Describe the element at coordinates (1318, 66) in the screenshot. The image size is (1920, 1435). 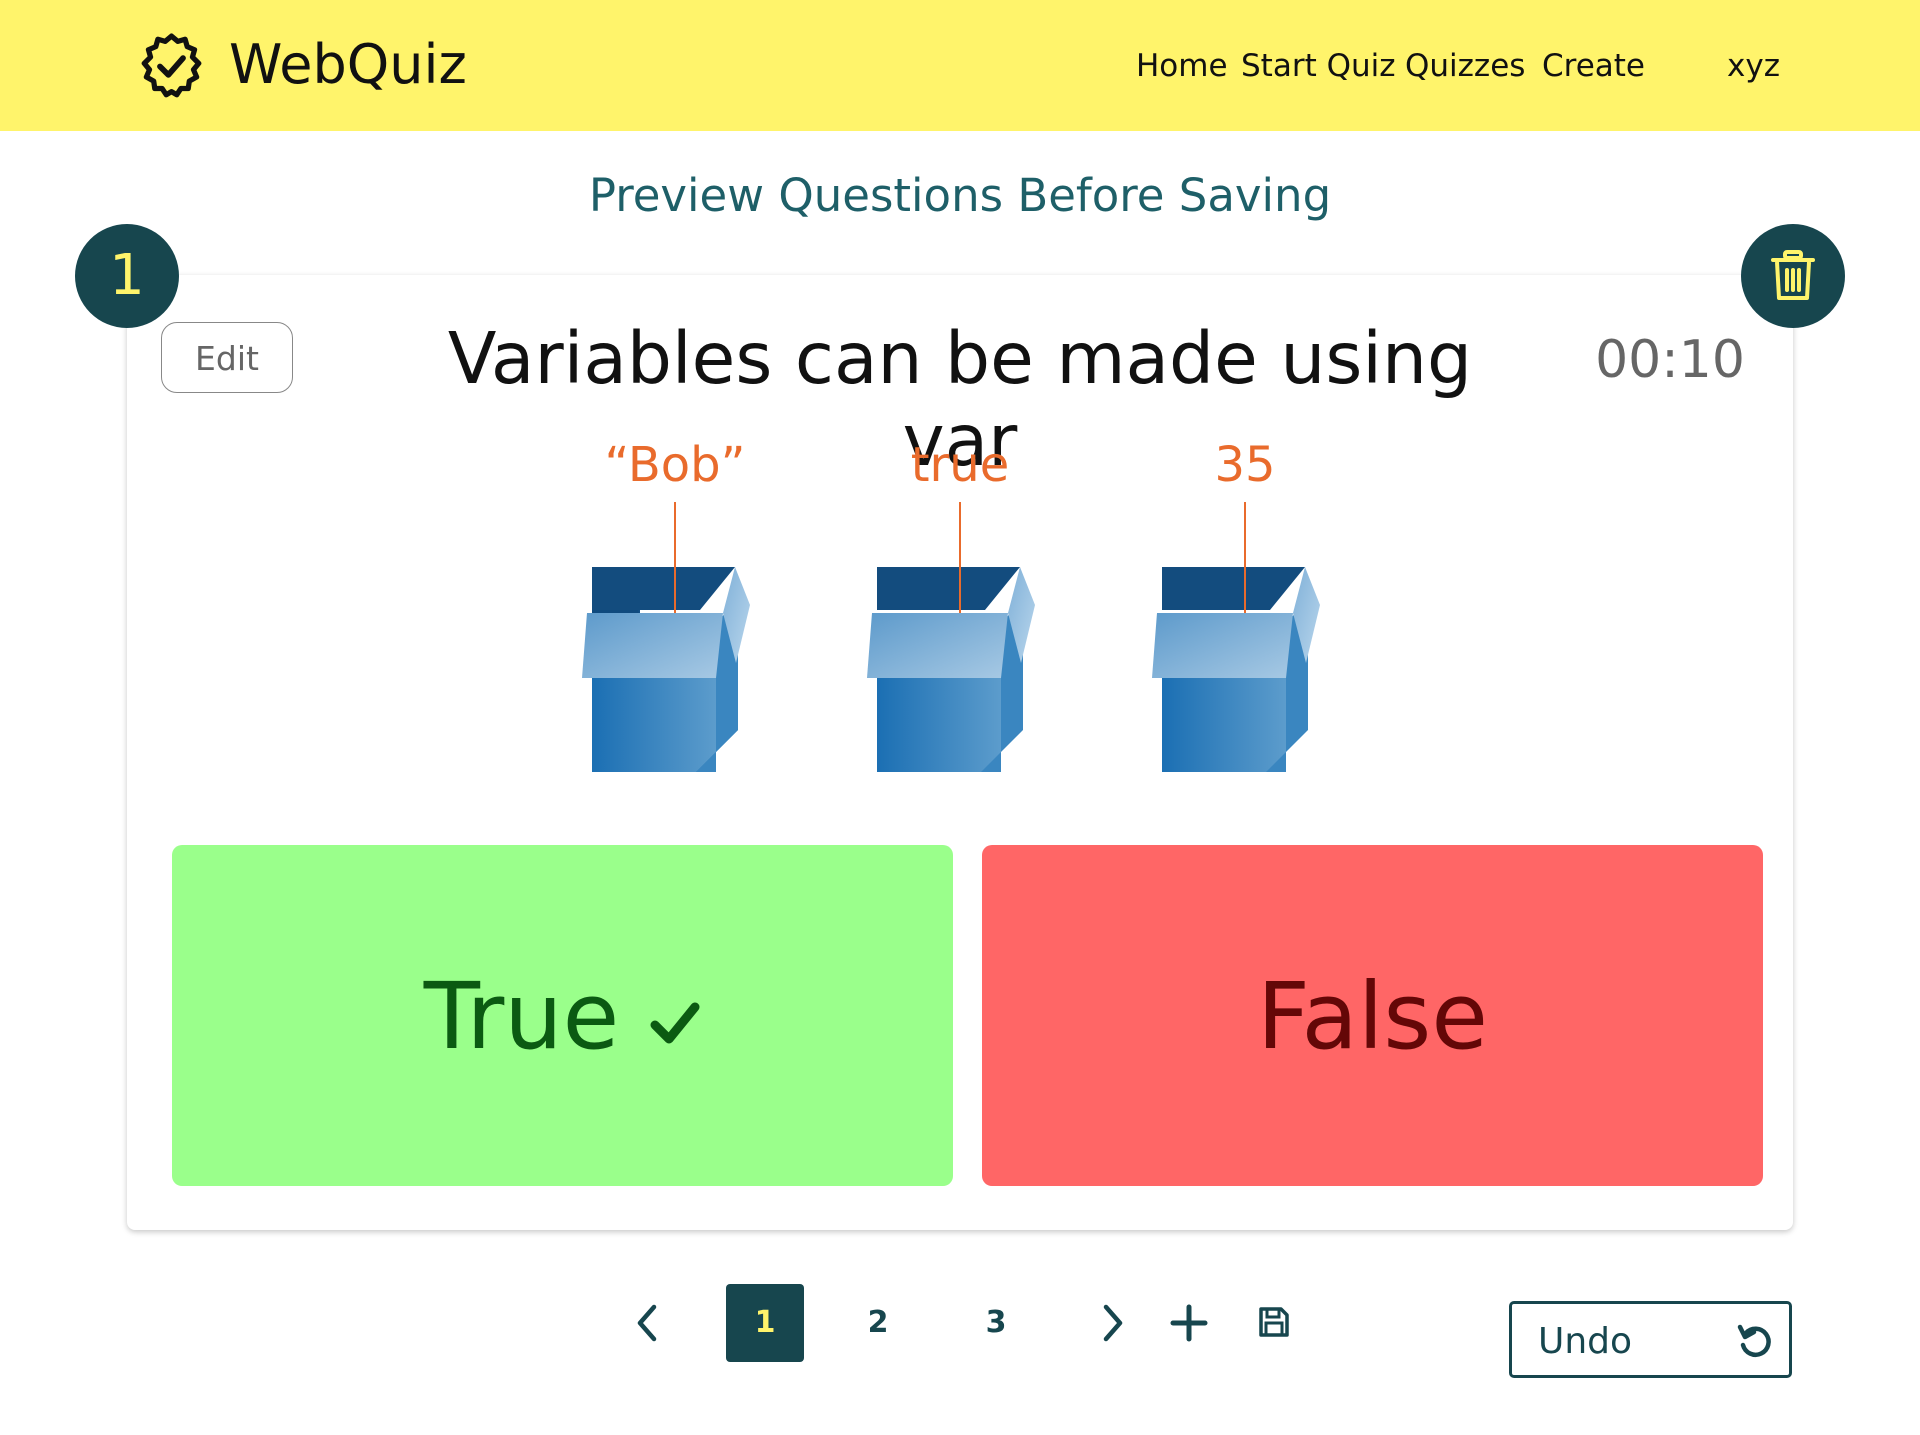
I see `nav-start-quiz-link: Start Quiz` at that location.